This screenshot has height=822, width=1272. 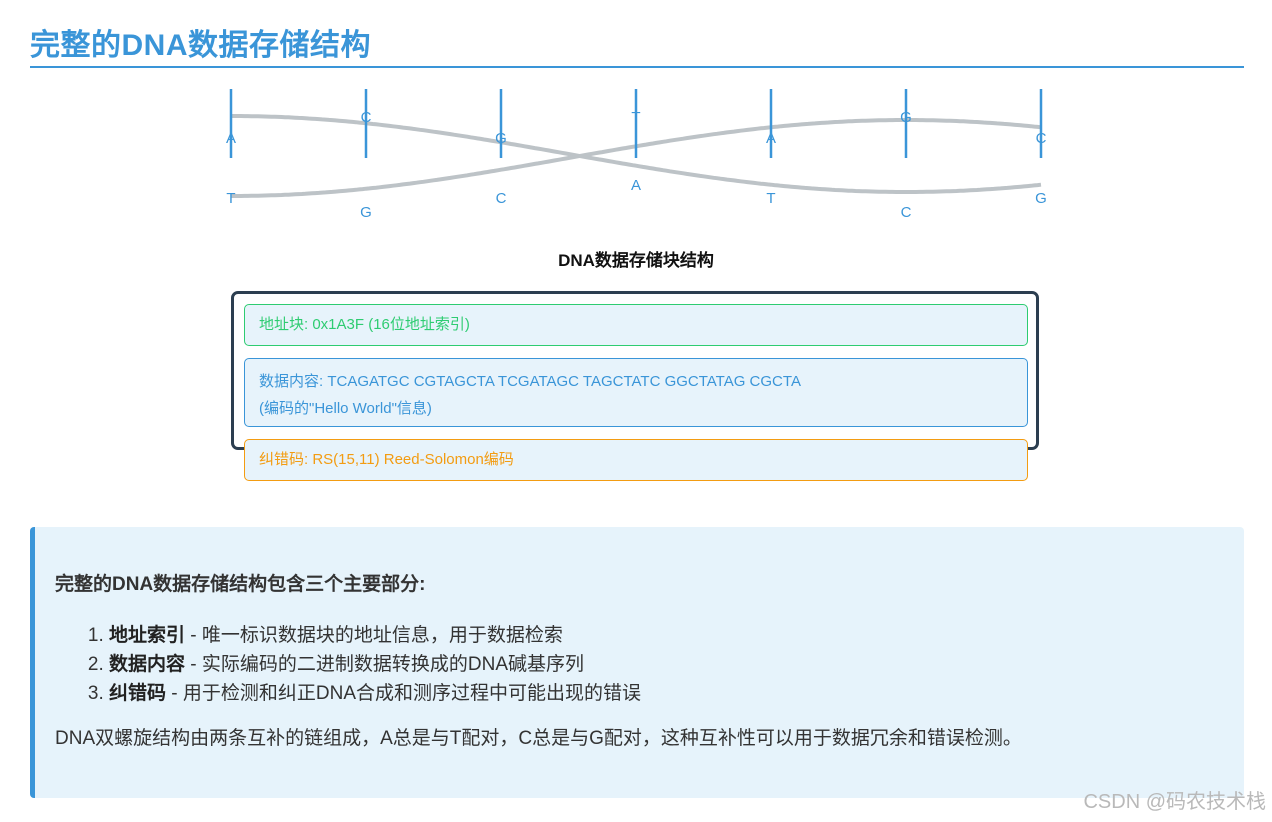 I want to click on base-label-top: T, so click(x=635, y=117).